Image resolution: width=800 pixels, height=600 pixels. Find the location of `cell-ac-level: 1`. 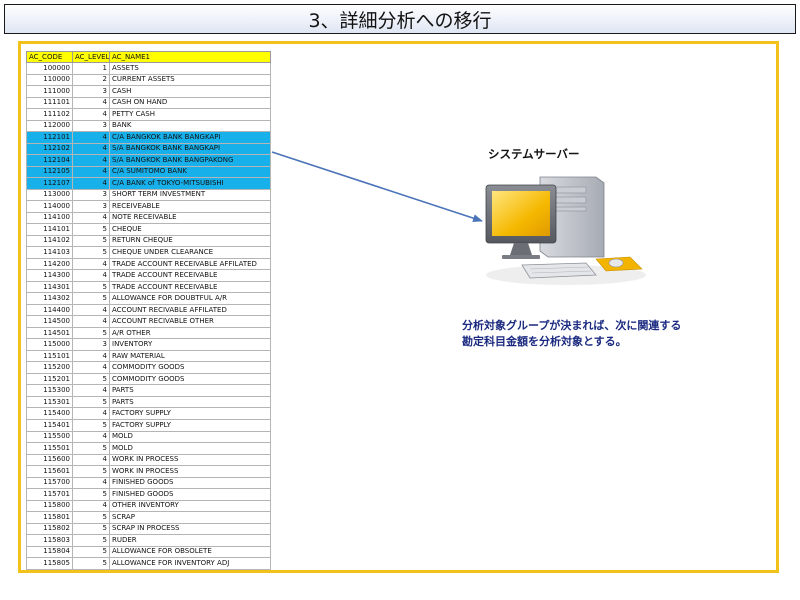

cell-ac-level: 1 is located at coordinates (91, 68).